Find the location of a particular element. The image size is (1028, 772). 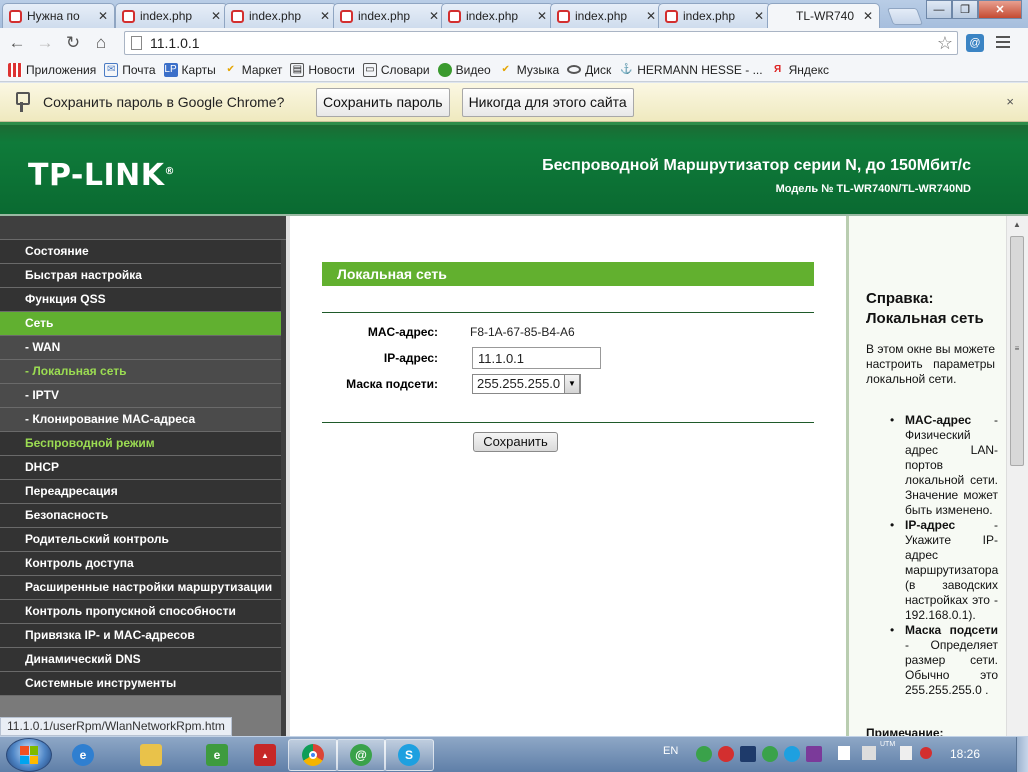

never-save-button: Никогда для этого сайта is located at coordinates (547, 102).